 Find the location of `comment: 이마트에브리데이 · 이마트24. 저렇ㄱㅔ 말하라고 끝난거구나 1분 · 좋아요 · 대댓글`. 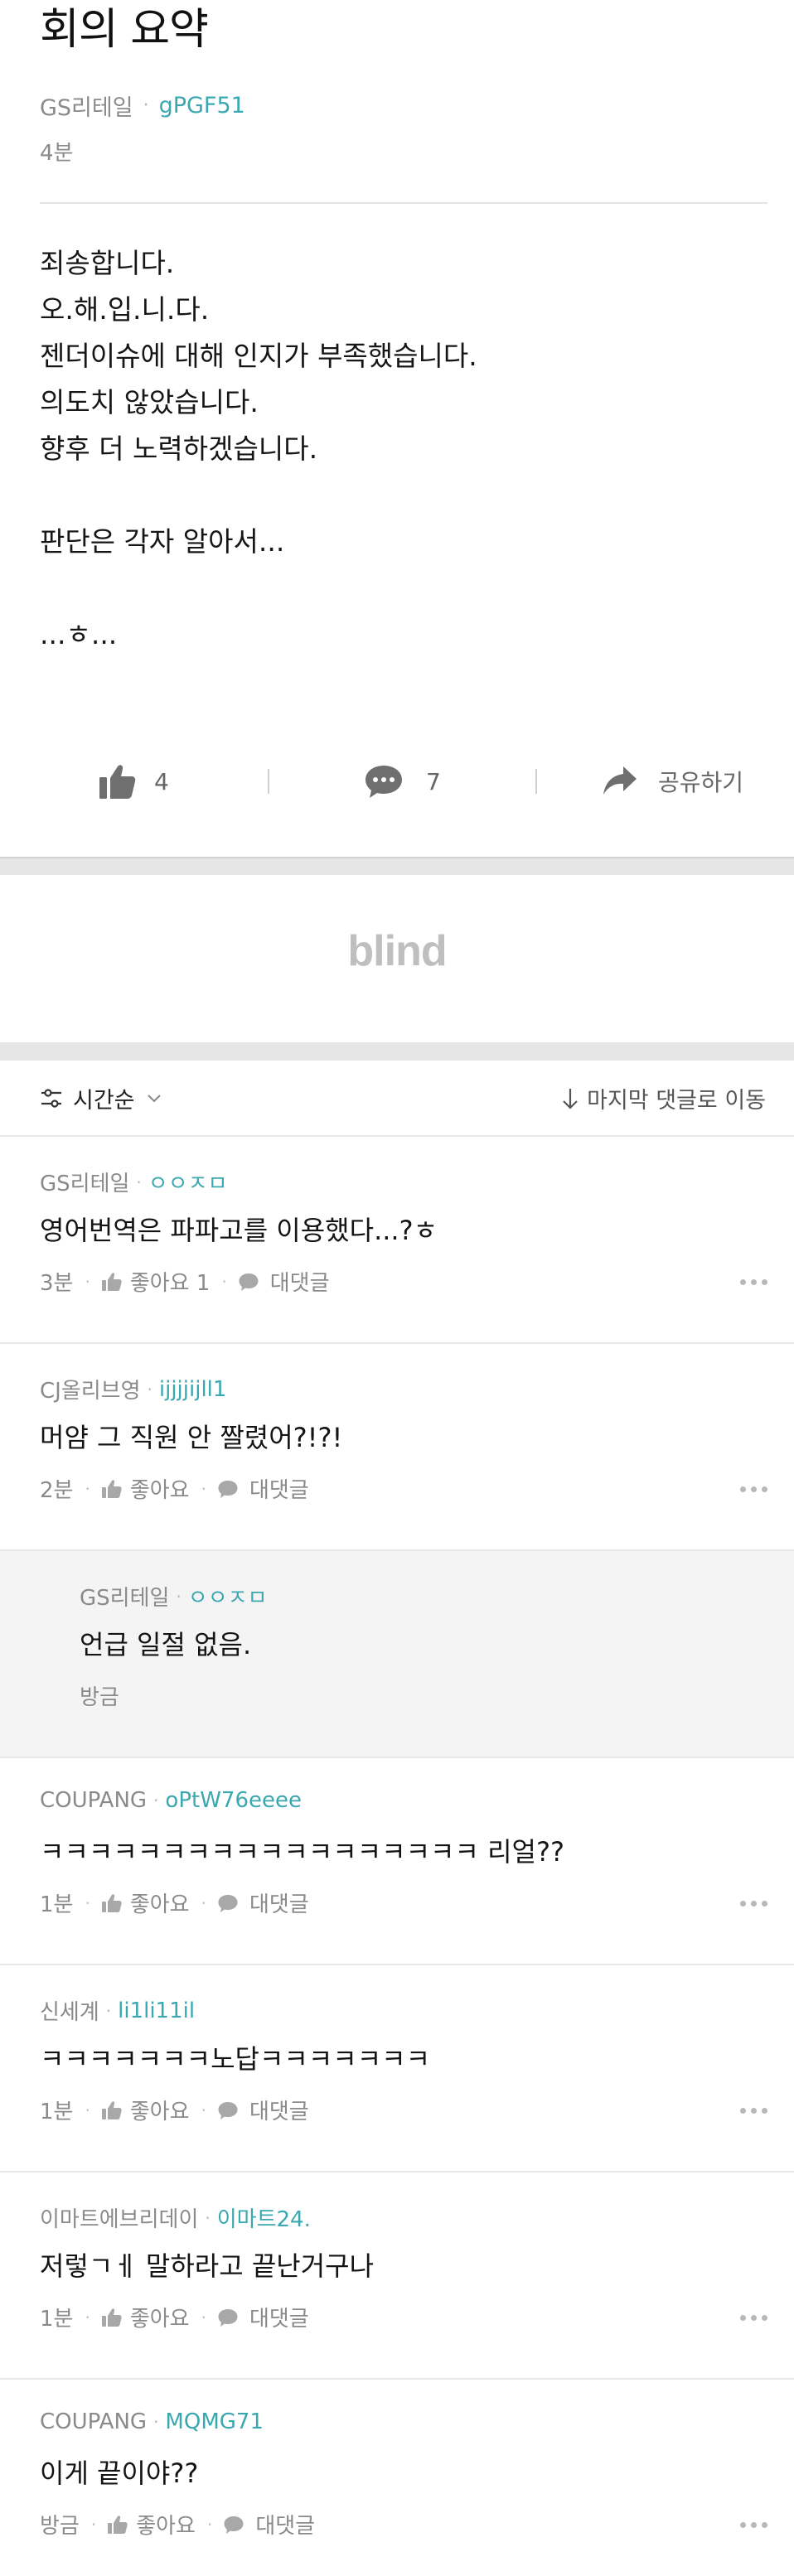

comment: 이마트에브리데이 · 이마트24. 저렇ㄱㅔ 말하라고 끝난거구나 1분 · 좋아요 · 대댓글 is located at coordinates (397, 2276).